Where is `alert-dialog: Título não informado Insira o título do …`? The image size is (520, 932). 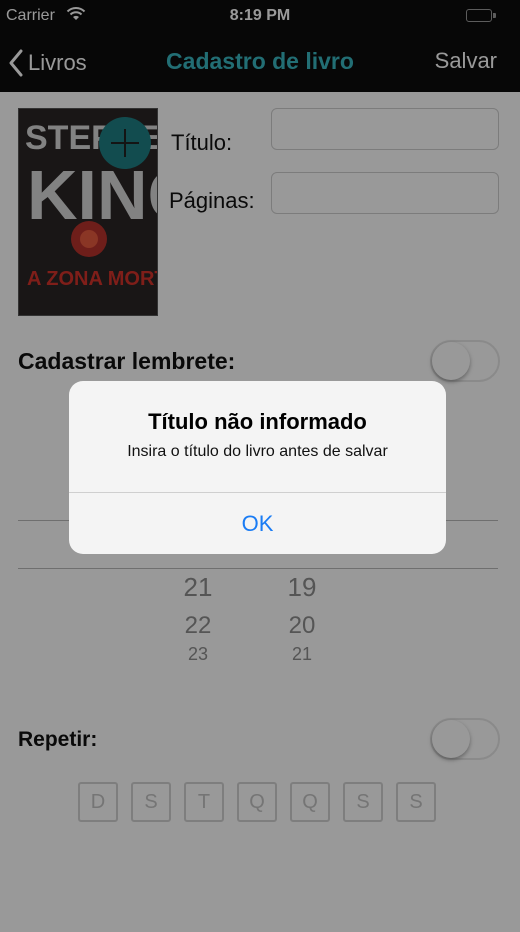
alert-dialog: Título não informado Insira o título do … is located at coordinates (257, 467).